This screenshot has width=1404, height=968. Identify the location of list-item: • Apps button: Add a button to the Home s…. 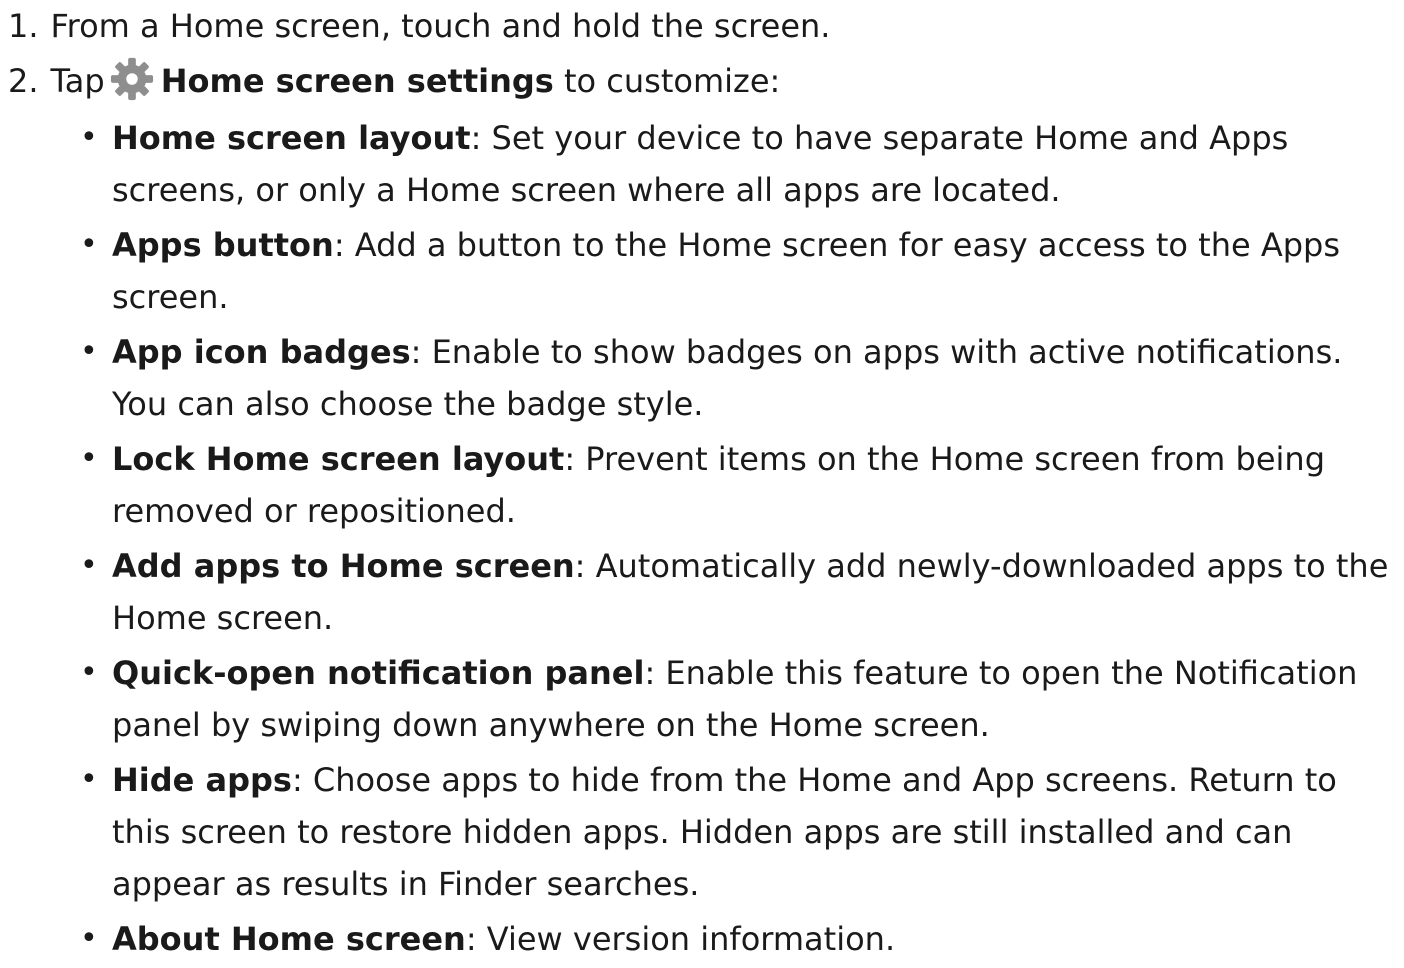
(739, 271).